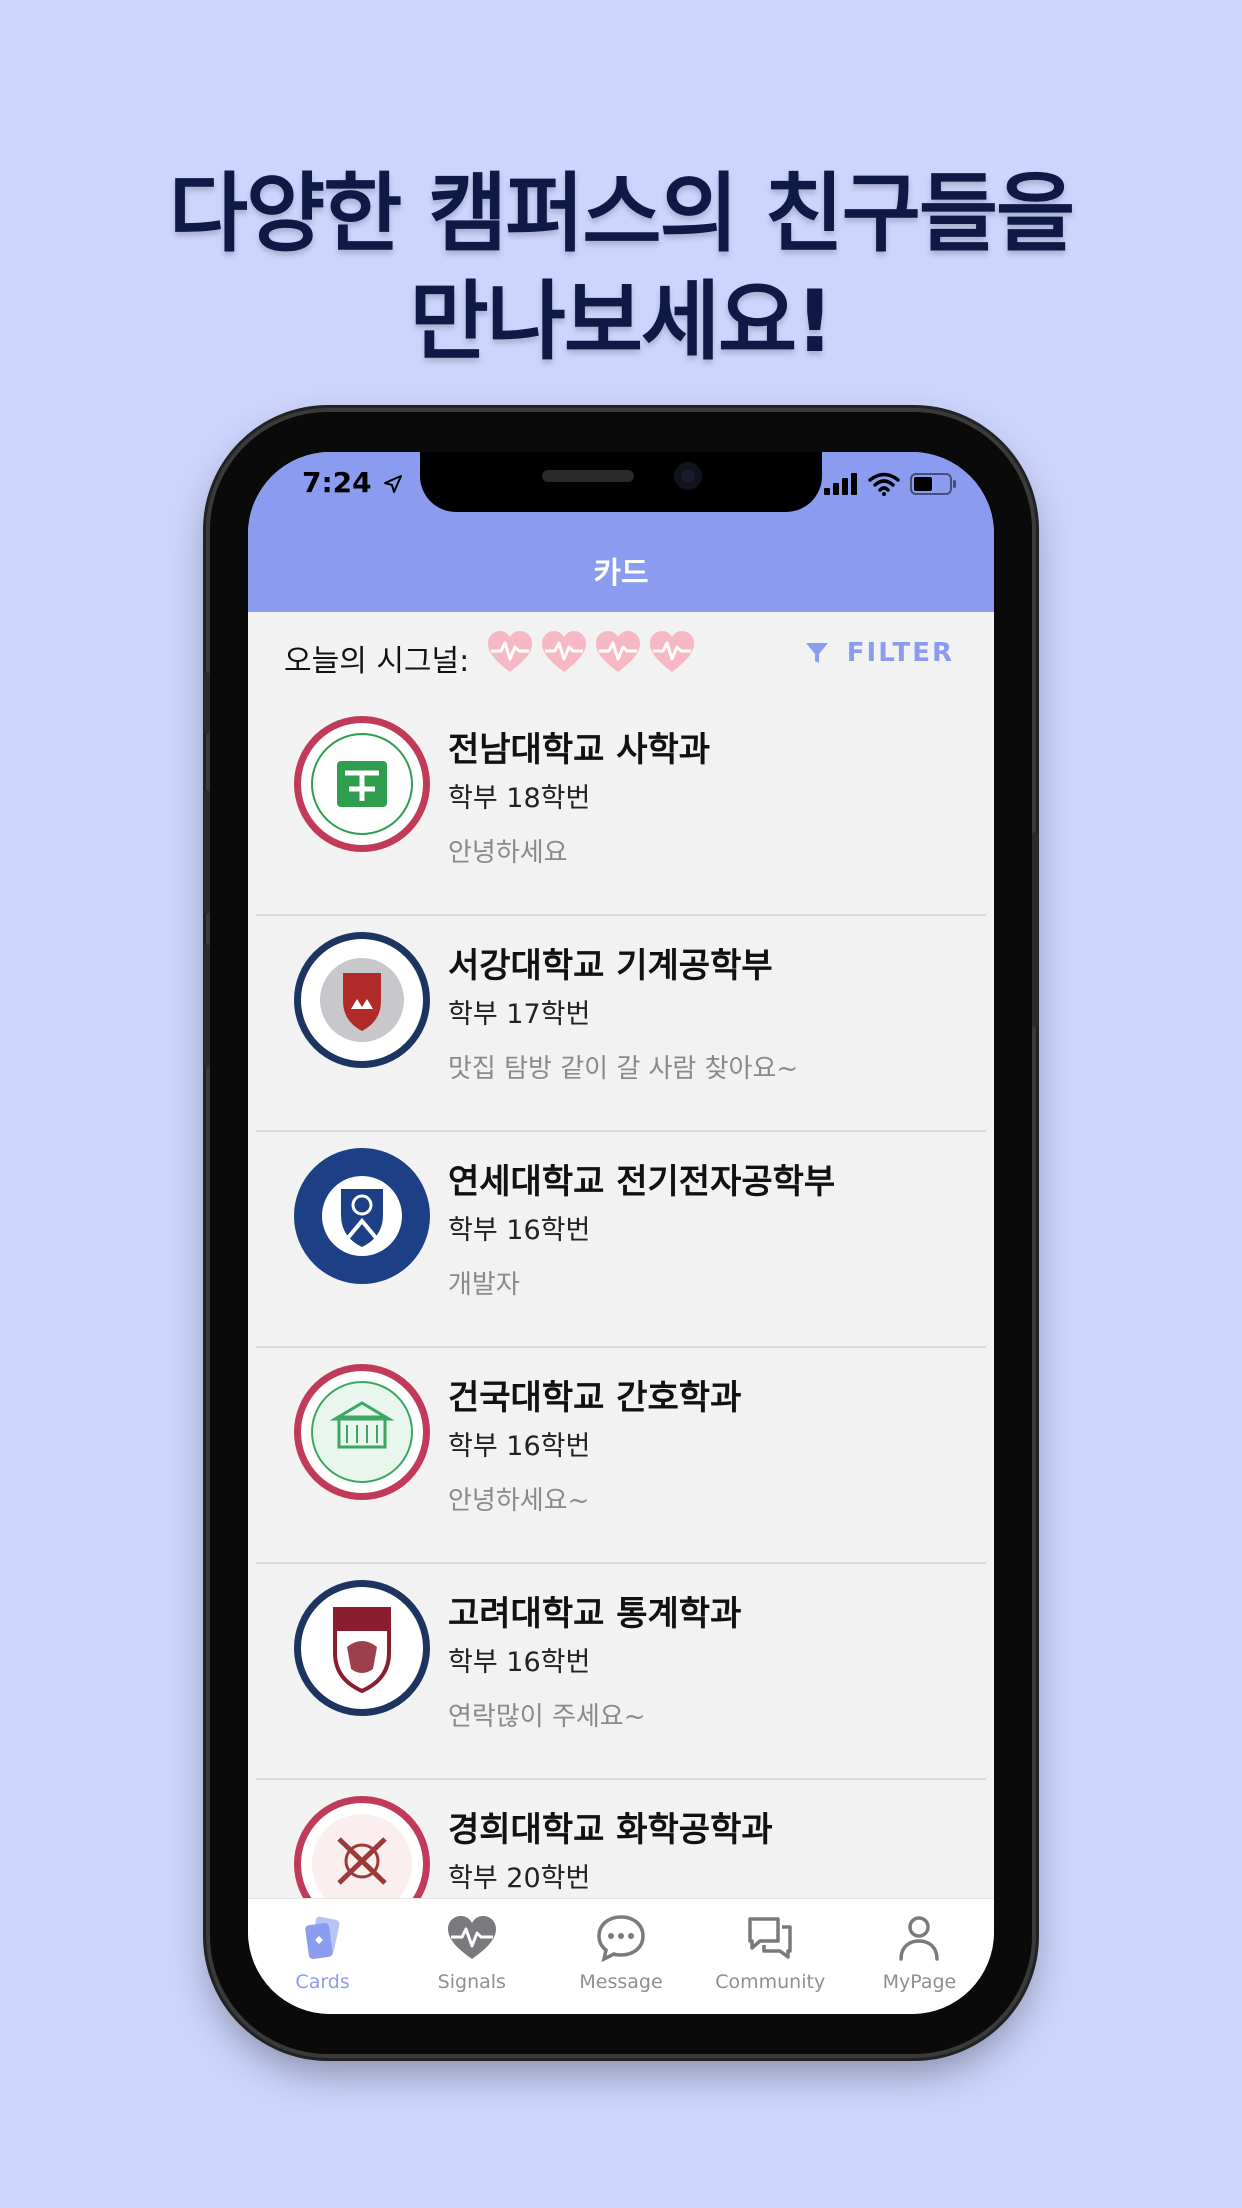 The image size is (1242, 2208). Describe the element at coordinates (919, 1938) in the screenshot. I see `person-icon` at that location.